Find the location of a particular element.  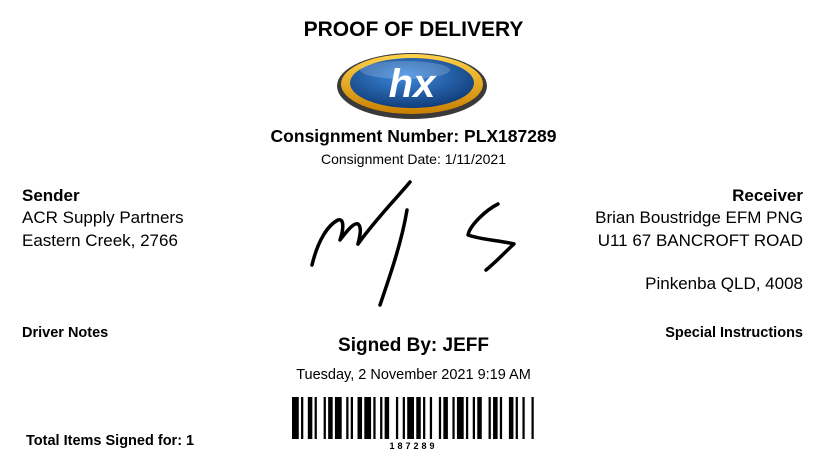

consignment-number: Consignment Number: PLX187289 is located at coordinates (413, 136).